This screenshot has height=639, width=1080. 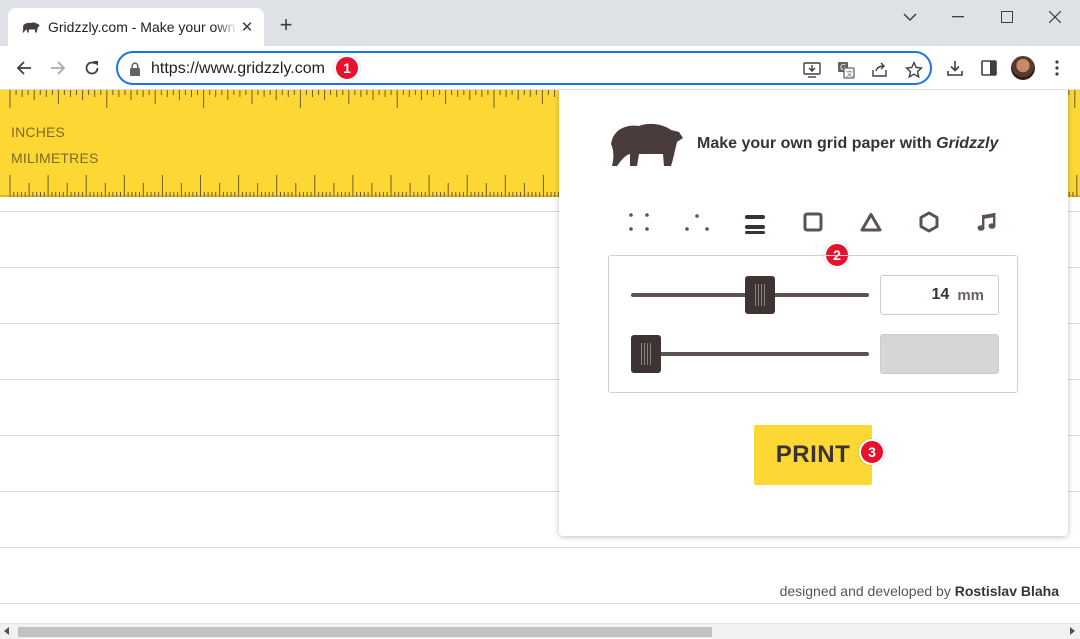 What do you see at coordinates (970, 295) in the screenshot?
I see `spacing-unit: mm` at bounding box center [970, 295].